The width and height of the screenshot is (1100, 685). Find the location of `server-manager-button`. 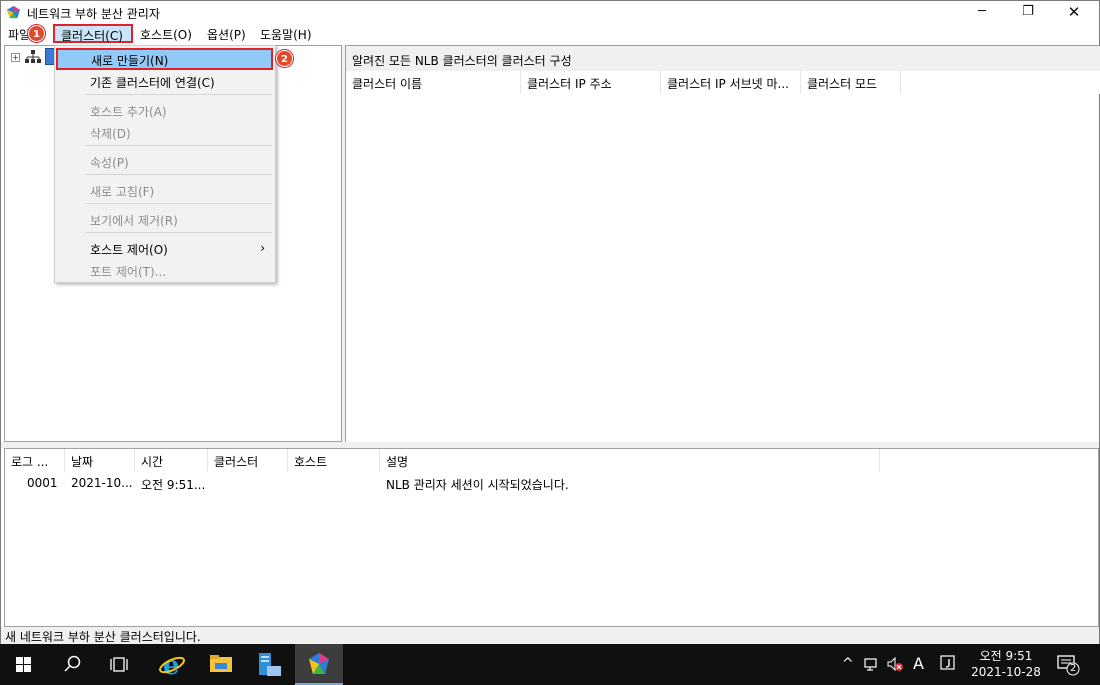

server-manager-button is located at coordinates (270, 664).